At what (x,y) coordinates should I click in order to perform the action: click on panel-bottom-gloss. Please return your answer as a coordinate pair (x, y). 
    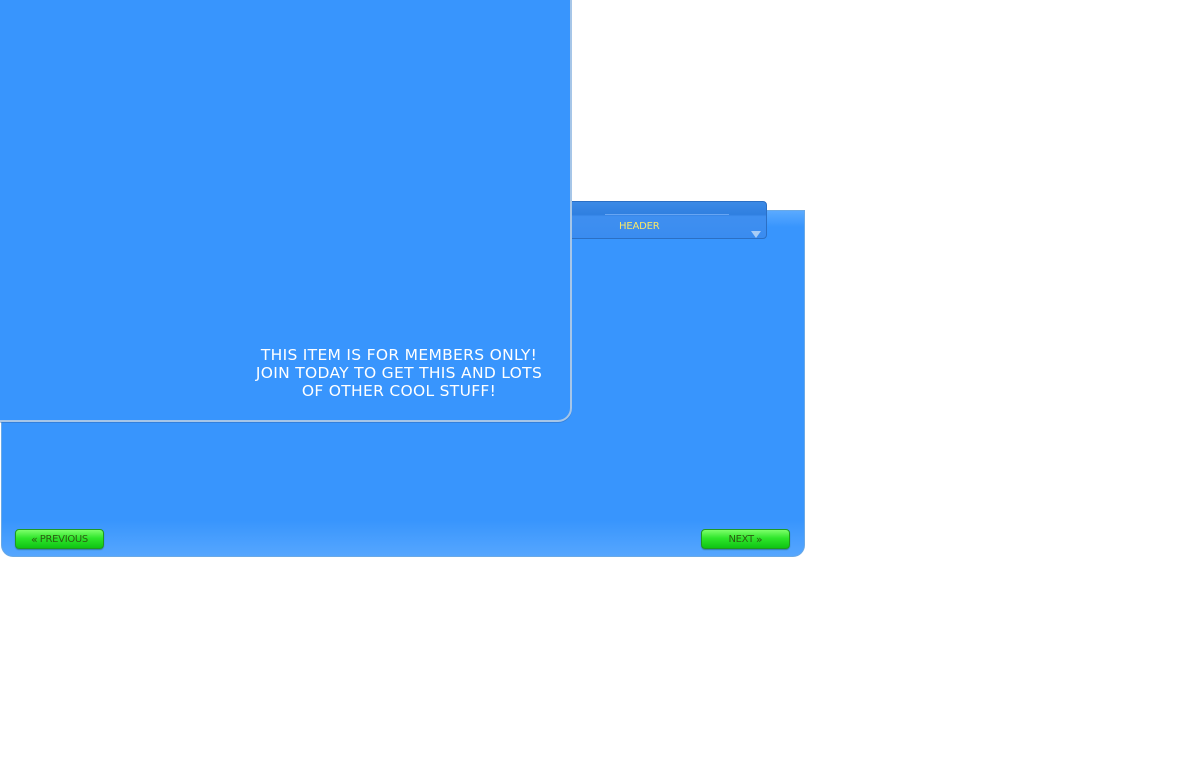
    Looking at the image, I should click on (403, 538).